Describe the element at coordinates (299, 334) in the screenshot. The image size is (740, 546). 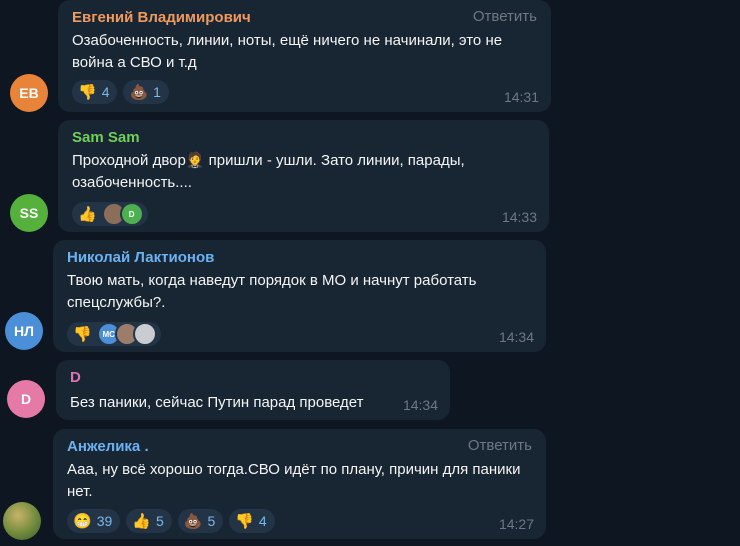
I see `reactions: 👎 МС` at that location.